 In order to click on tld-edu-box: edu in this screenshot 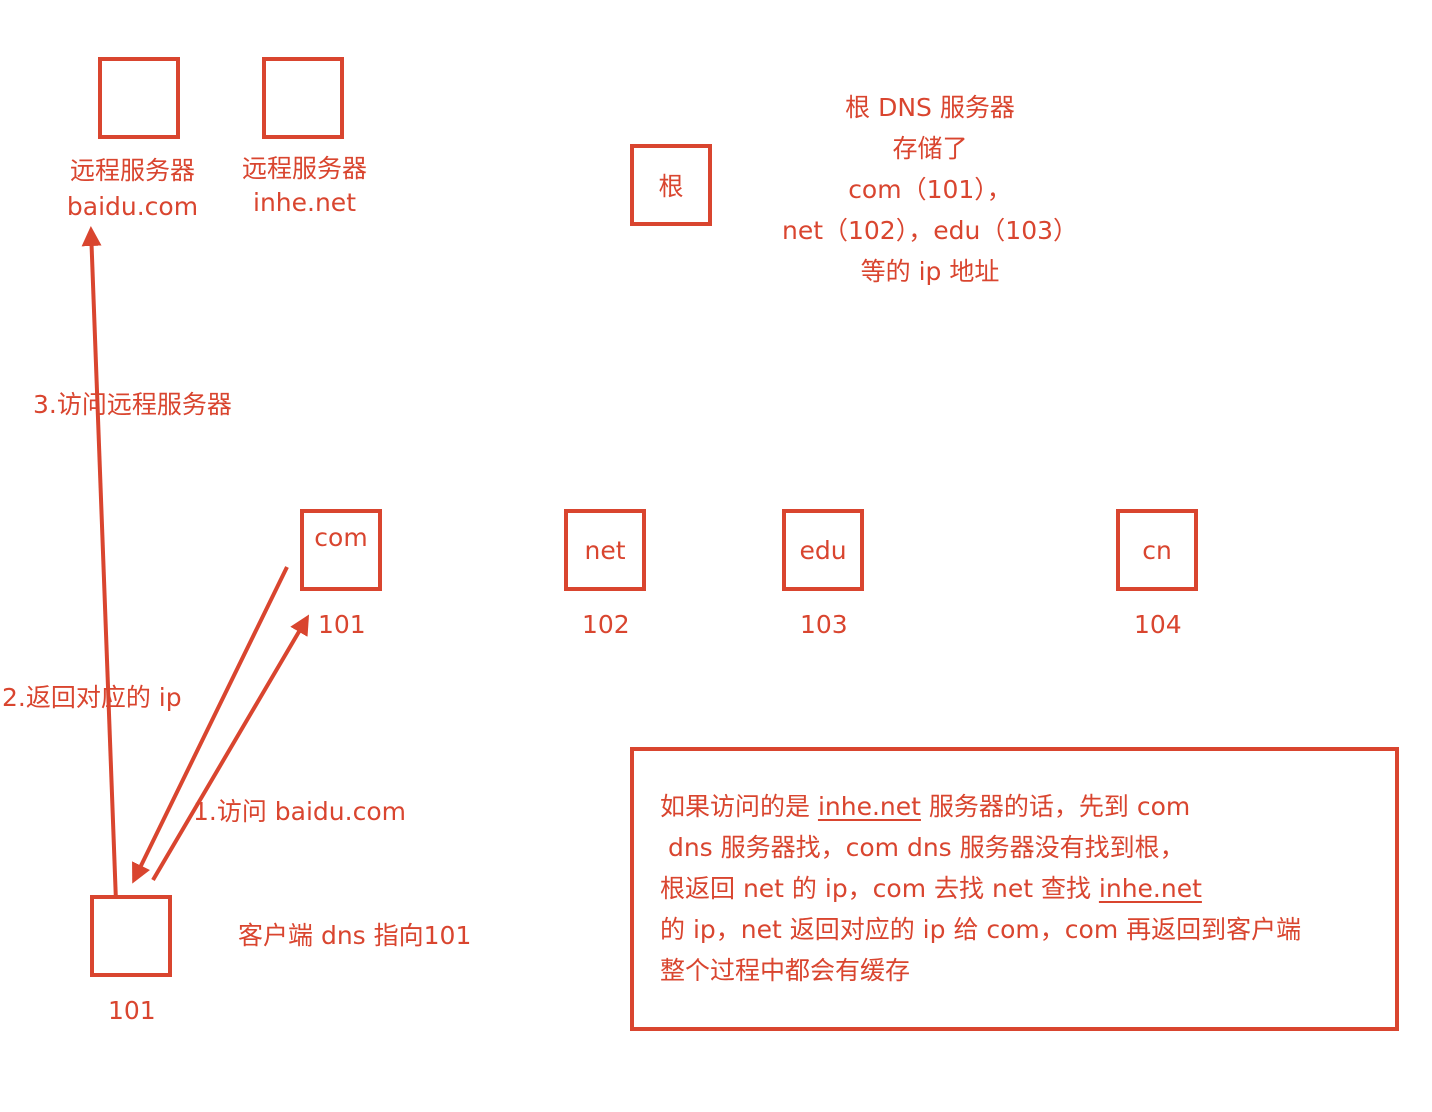, I will do `click(823, 550)`.